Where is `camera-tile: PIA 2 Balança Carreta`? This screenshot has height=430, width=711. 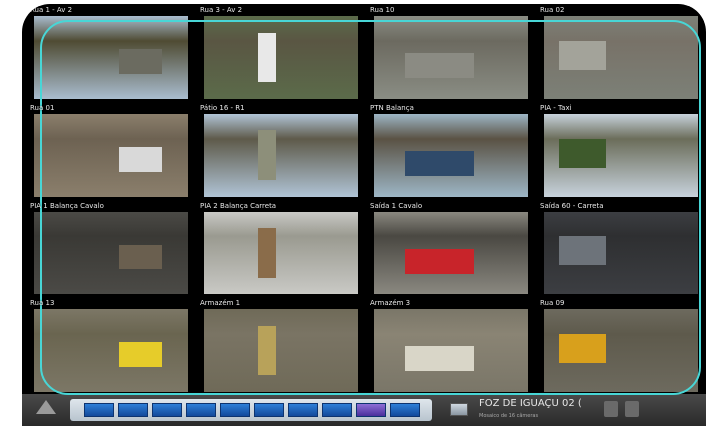
camera-tile: PIA 2 Balança Carreta is located at coordinates (281, 249).